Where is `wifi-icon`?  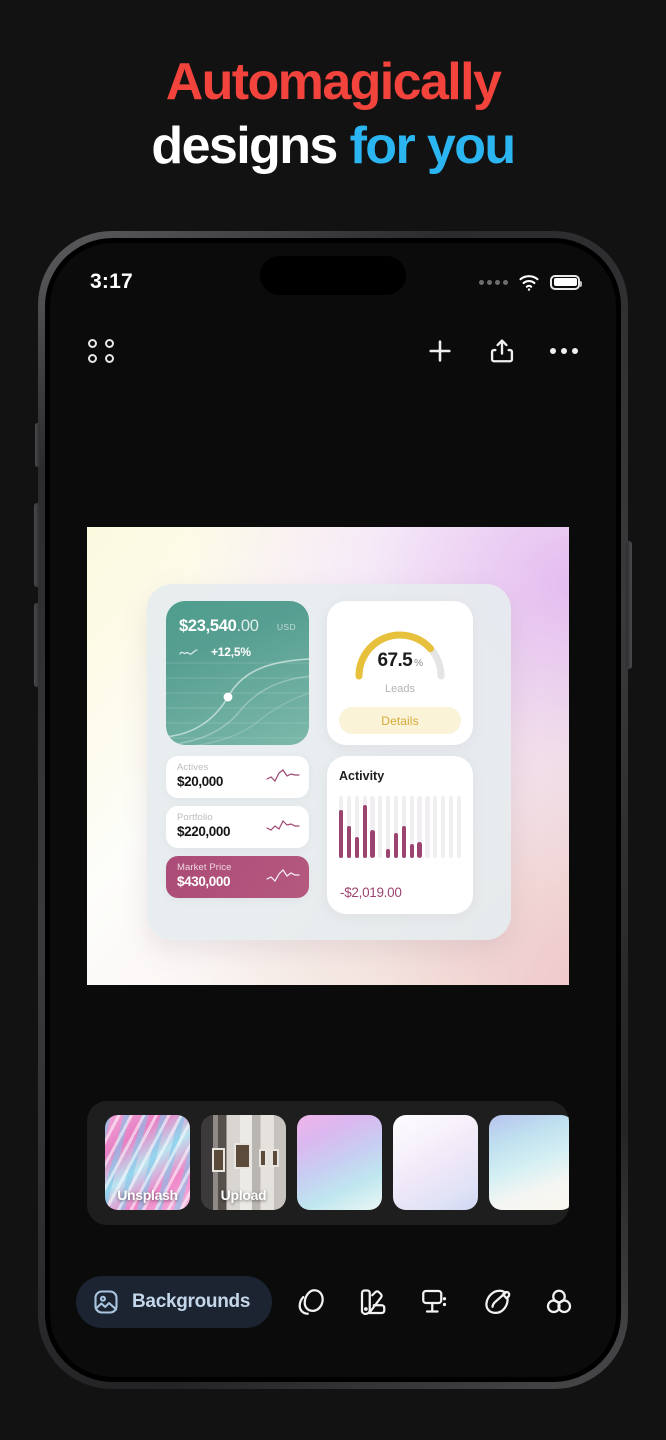
wifi-icon is located at coordinates (529, 282).